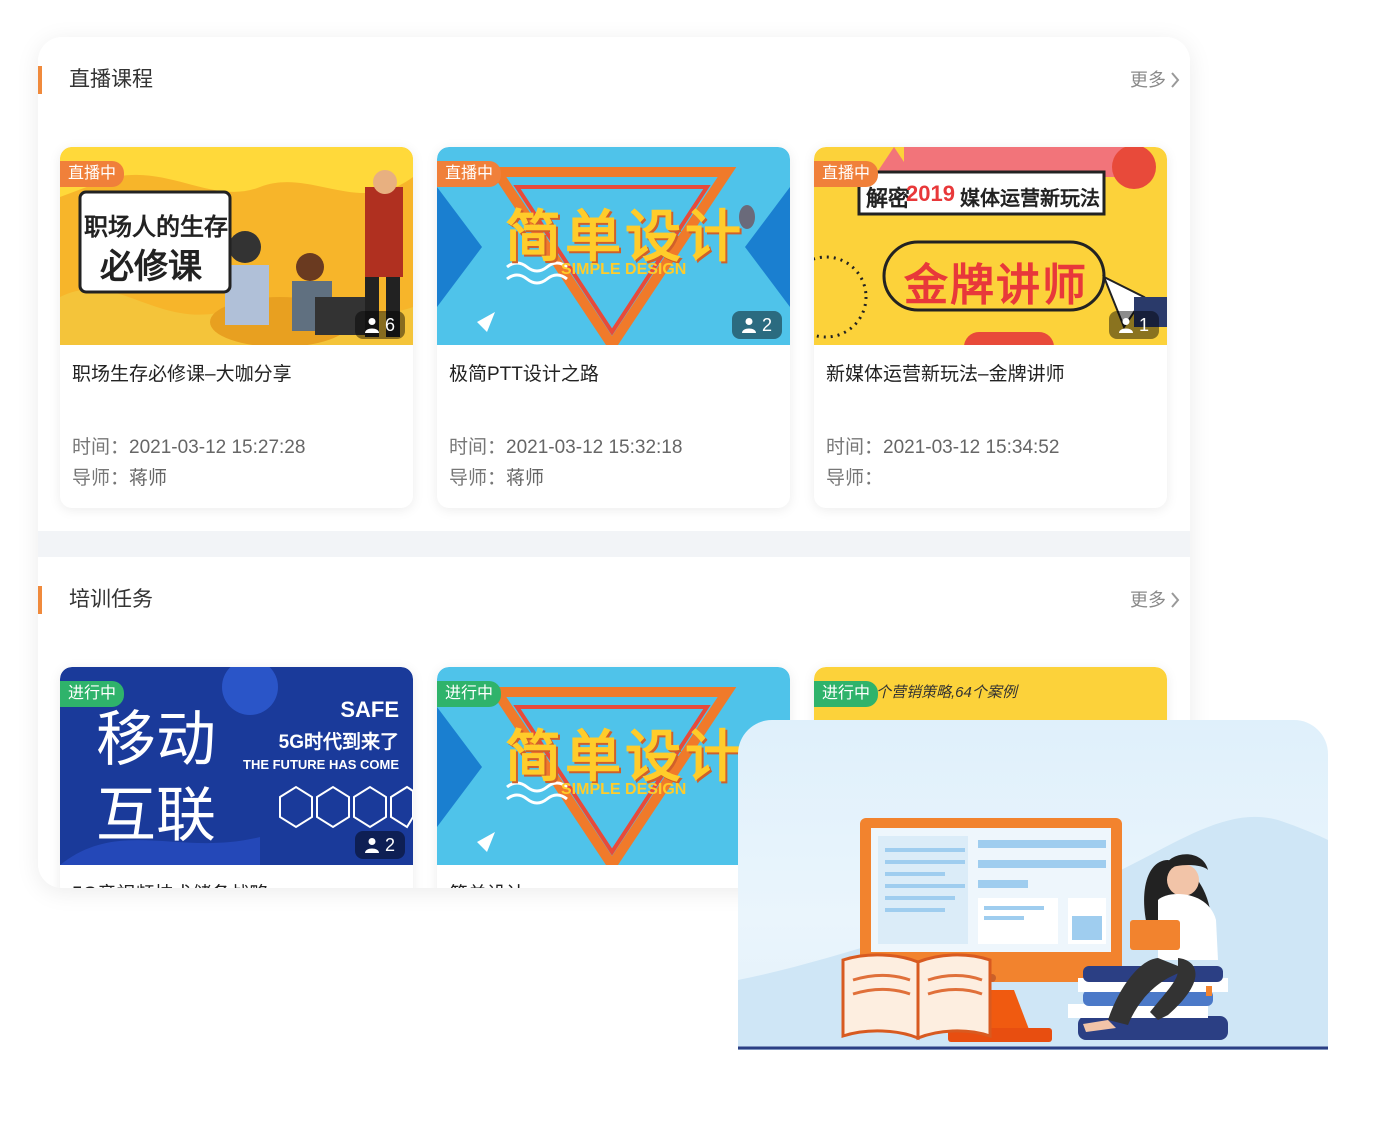  Describe the element at coordinates (614, 80) in the screenshot. I see `section-header: 直播课程 更多` at that location.